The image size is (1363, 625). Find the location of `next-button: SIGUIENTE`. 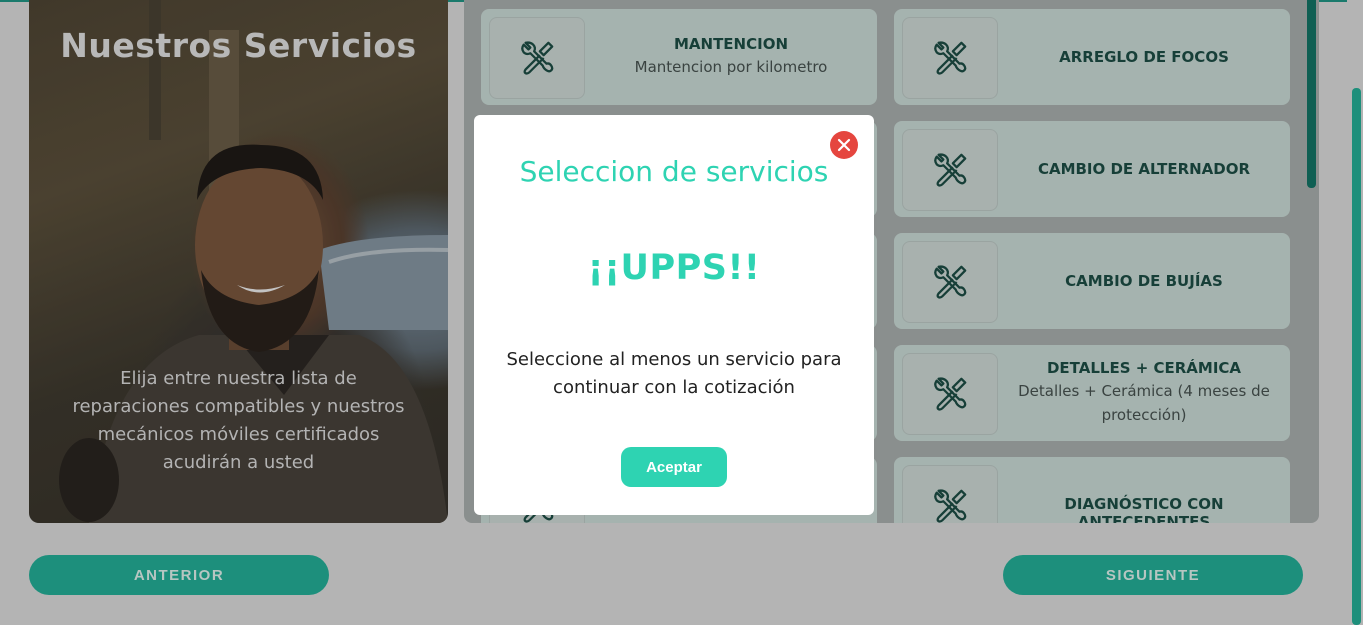

next-button: SIGUIENTE is located at coordinates (1153, 575).